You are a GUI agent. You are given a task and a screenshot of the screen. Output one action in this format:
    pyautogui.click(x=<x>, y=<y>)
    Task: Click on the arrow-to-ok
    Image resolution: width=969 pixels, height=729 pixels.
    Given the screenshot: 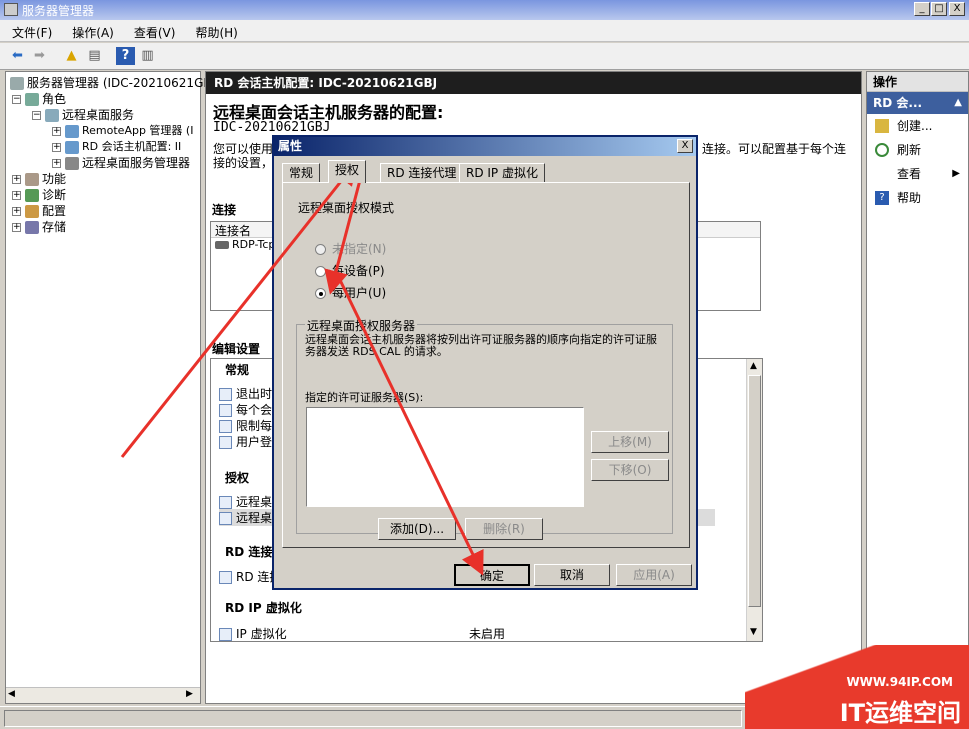 What is the action you would take?
    pyautogui.click(x=411, y=427)
    